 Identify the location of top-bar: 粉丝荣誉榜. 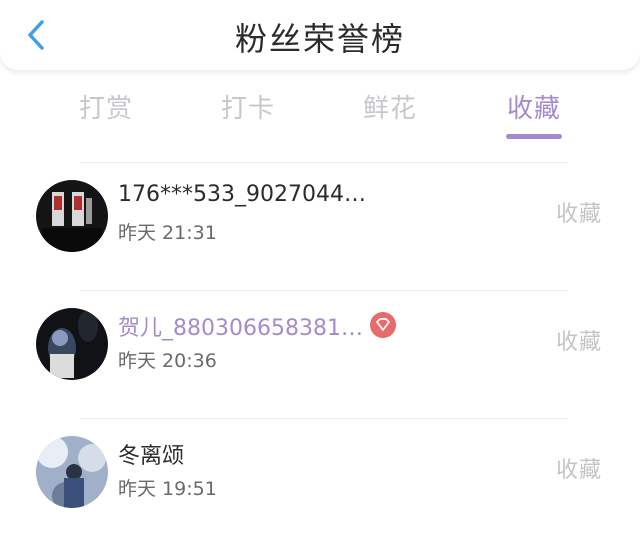
(320, 35).